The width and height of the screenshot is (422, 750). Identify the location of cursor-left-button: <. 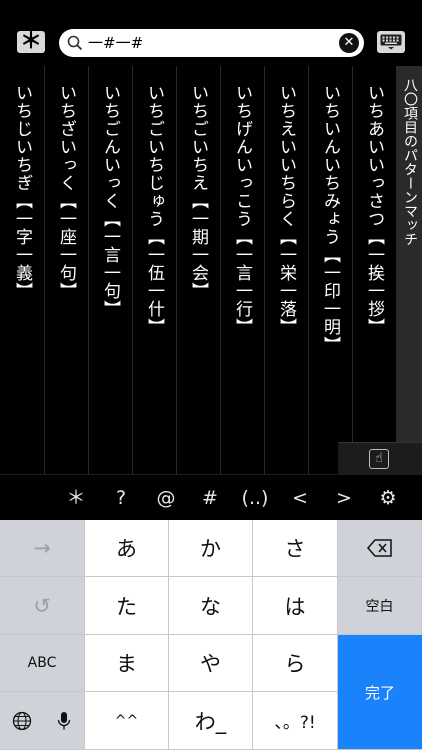
(300, 498).